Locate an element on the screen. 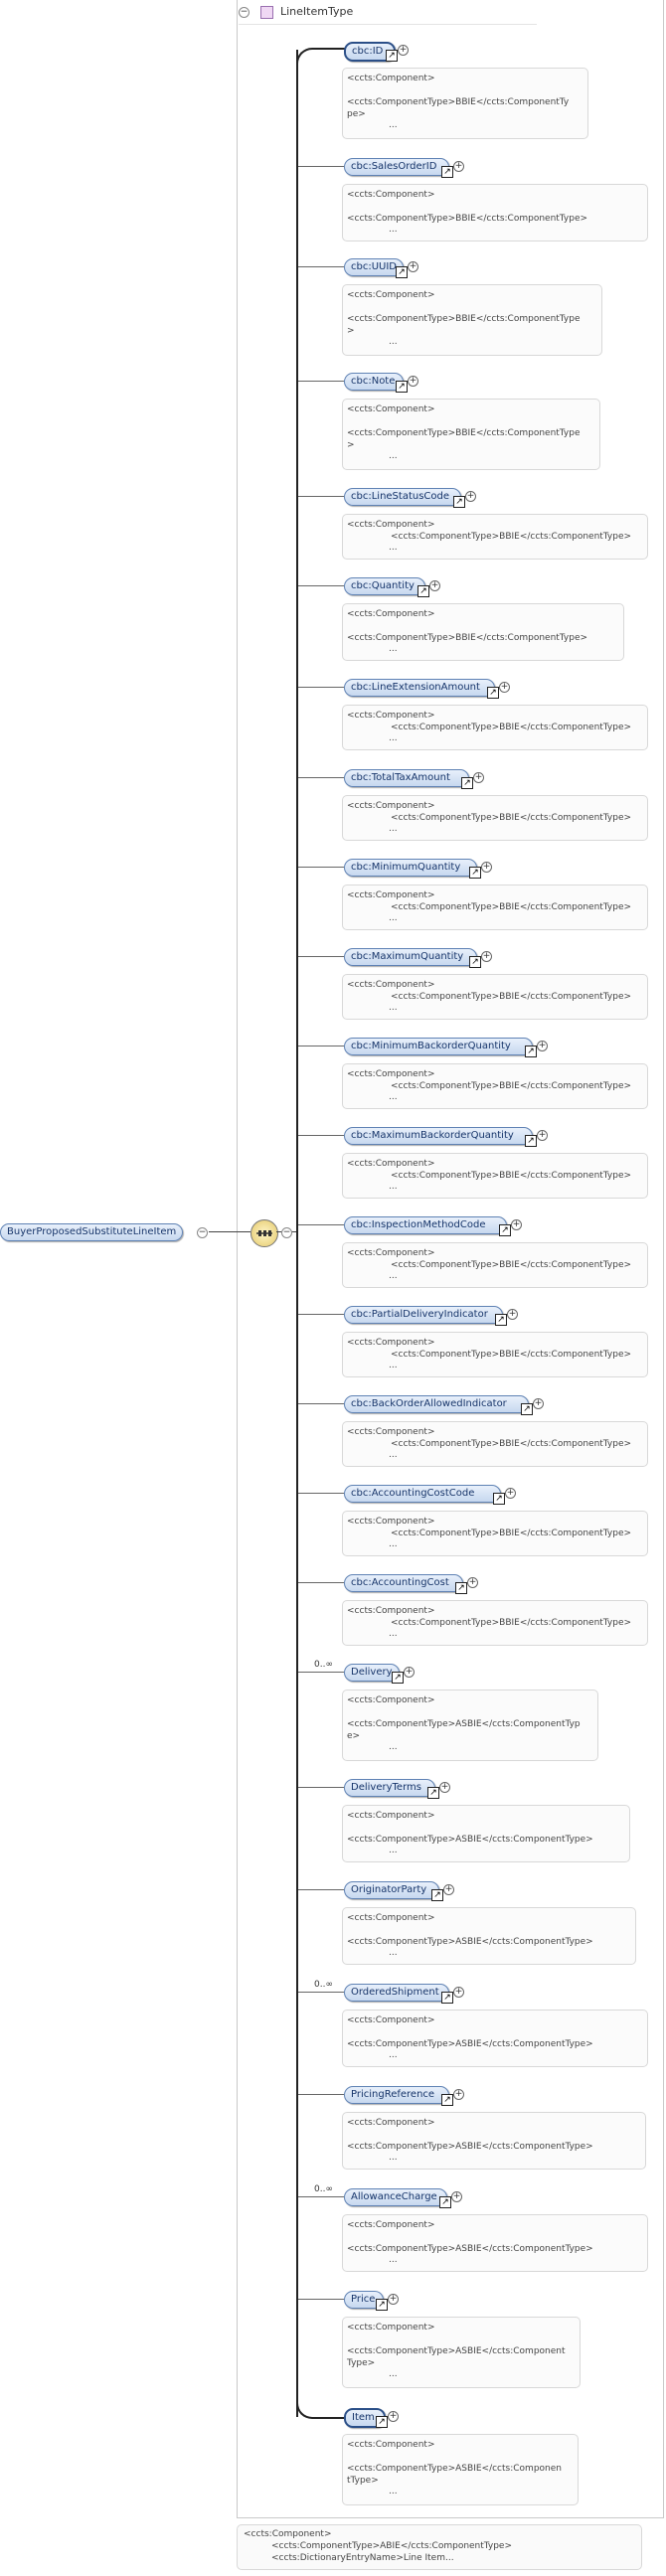 The image size is (666, 2576). type-name: LineItemType is located at coordinates (317, 11).